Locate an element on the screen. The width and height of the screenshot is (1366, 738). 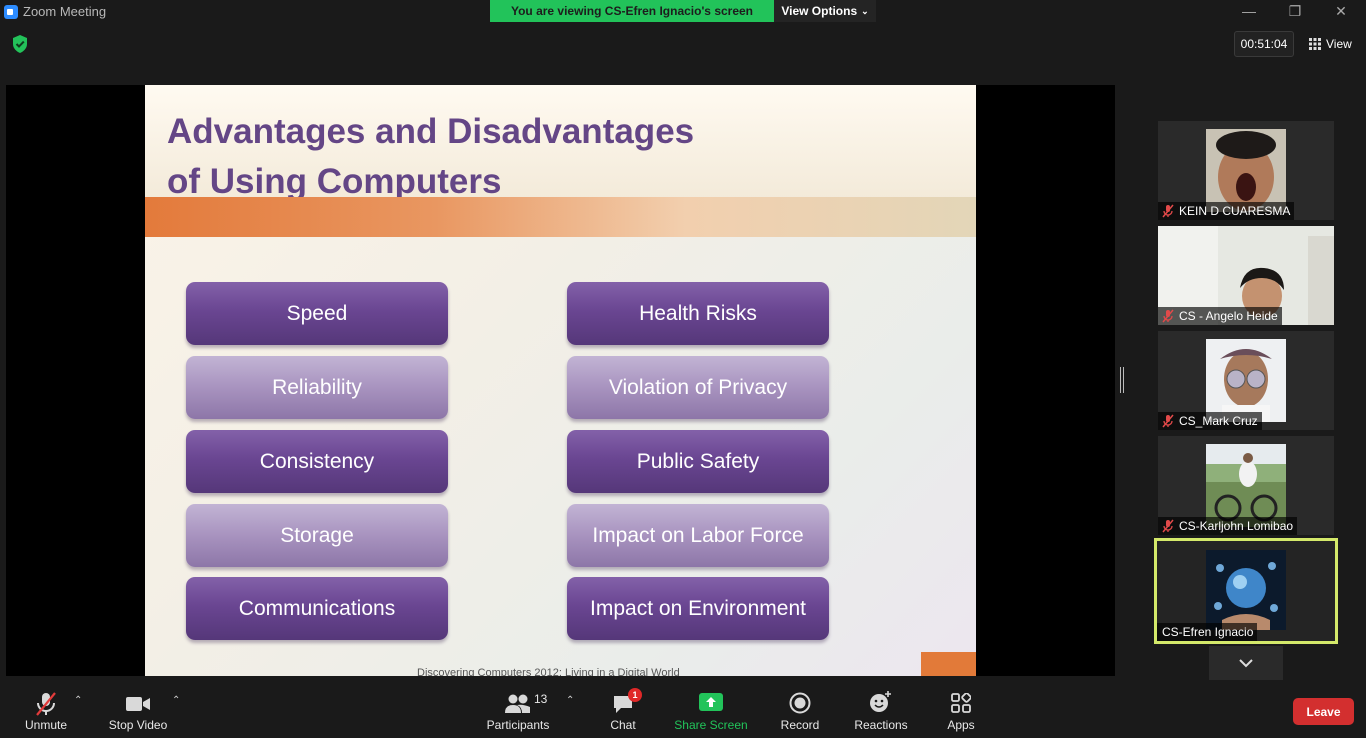
participant-nameplate: CS - Angelo Heide is located at coordinates (1220, 316).